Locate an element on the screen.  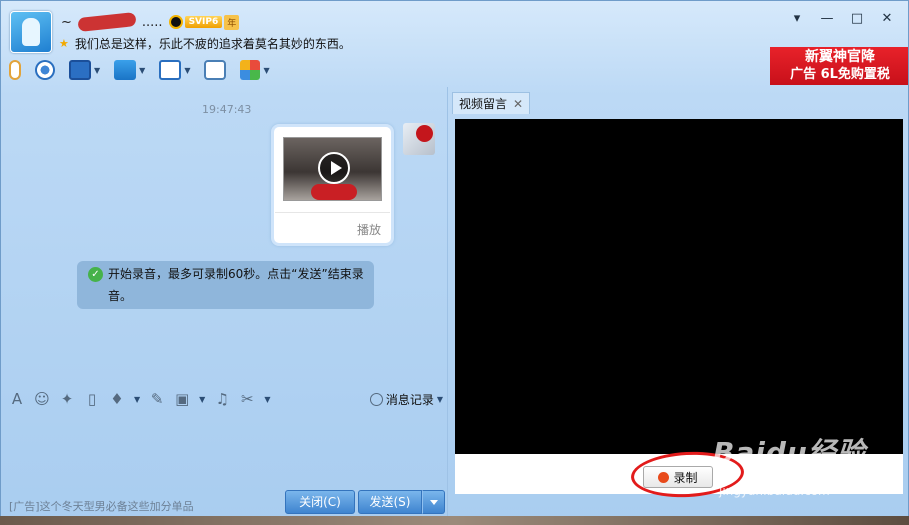
tab-video-message: 视频留言 ✕ is located at coordinates (491, 103).